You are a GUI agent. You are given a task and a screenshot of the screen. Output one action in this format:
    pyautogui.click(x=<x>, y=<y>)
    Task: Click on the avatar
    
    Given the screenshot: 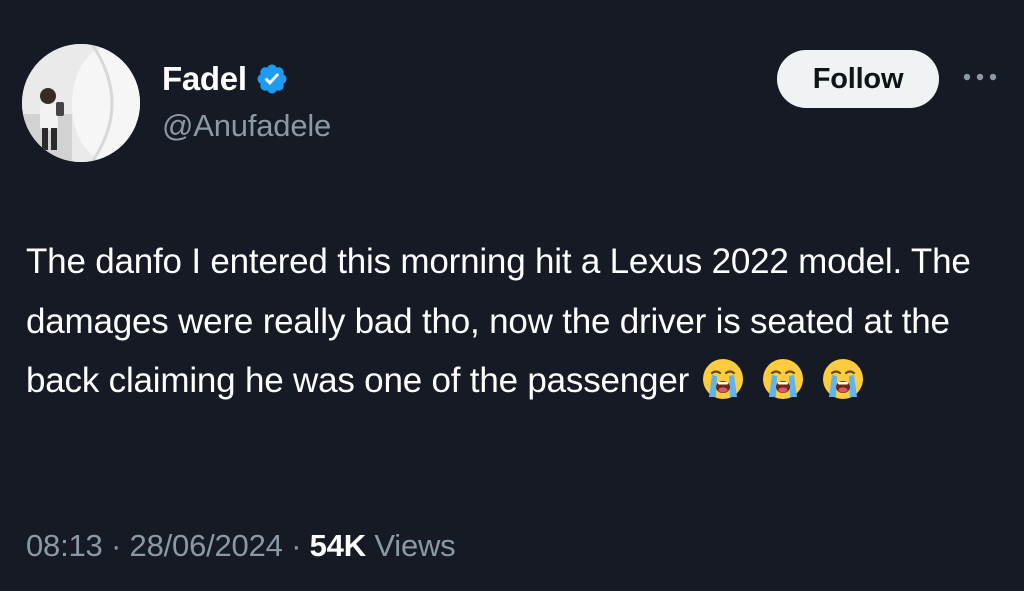 What is the action you would take?
    pyautogui.click(x=81, y=103)
    